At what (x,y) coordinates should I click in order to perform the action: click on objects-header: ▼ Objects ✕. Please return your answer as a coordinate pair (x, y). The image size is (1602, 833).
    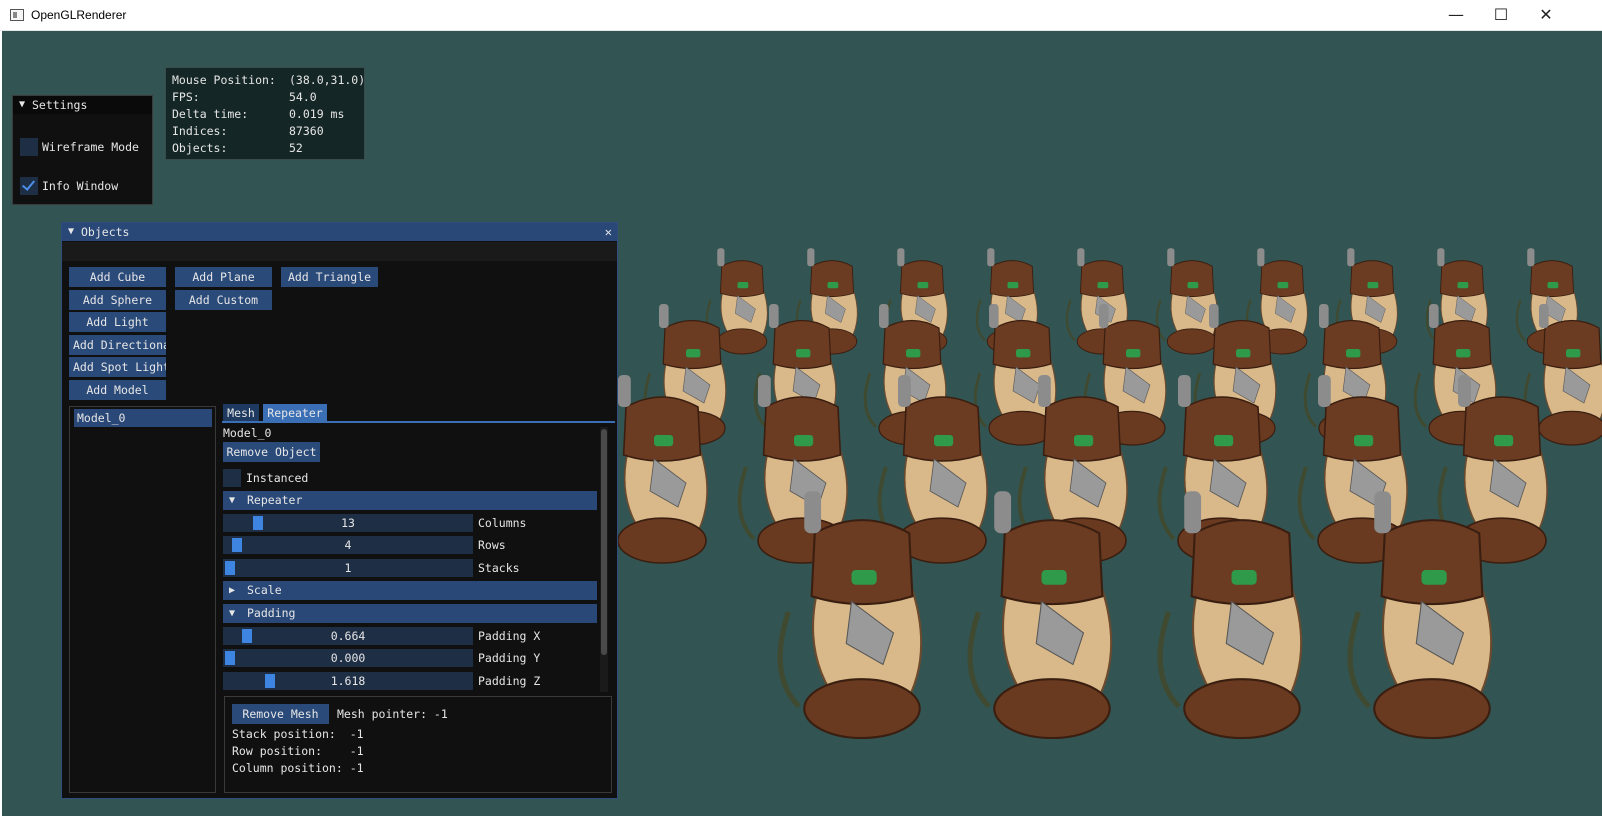
    Looking at the image, I should click on (339, 232).